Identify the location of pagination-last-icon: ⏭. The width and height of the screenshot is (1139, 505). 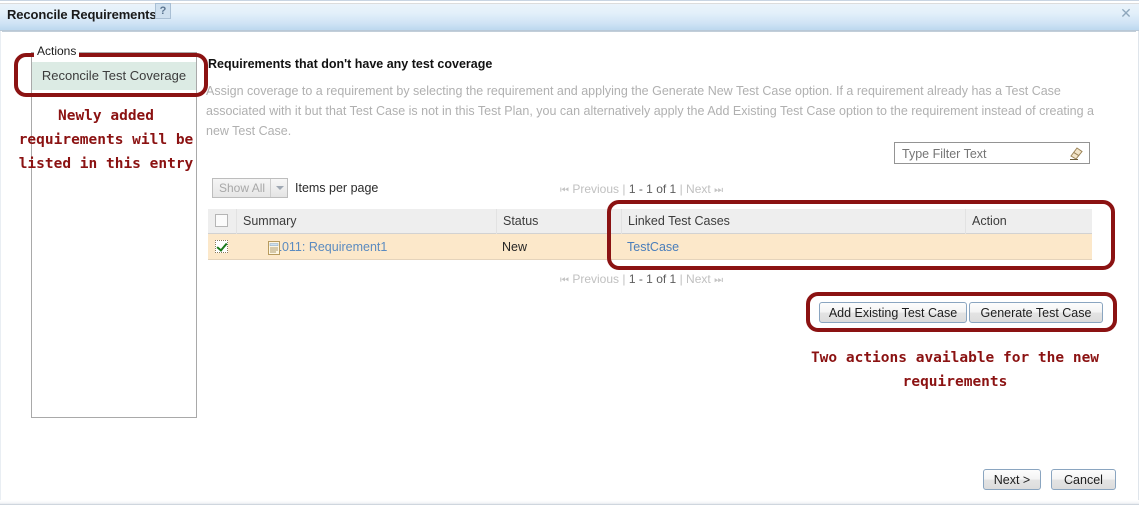
(718, 190).